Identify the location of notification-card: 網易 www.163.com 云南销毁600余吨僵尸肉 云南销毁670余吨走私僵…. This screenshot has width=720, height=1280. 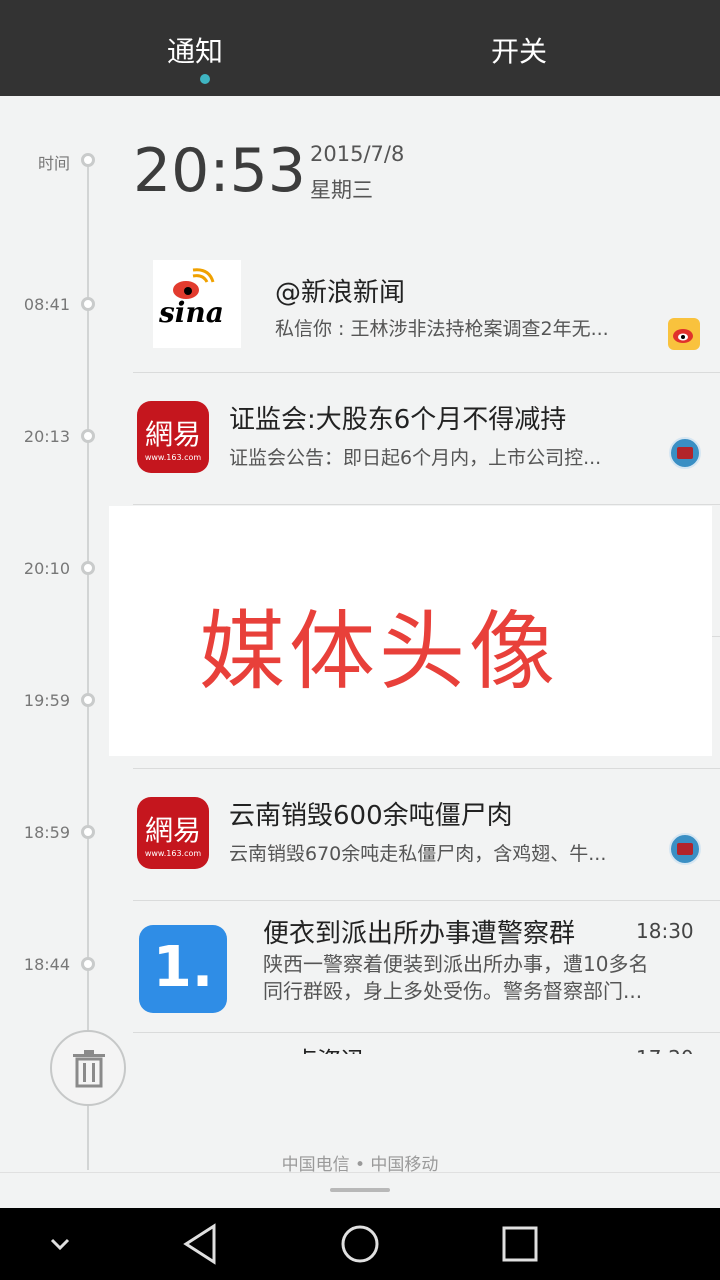
(426, 835).